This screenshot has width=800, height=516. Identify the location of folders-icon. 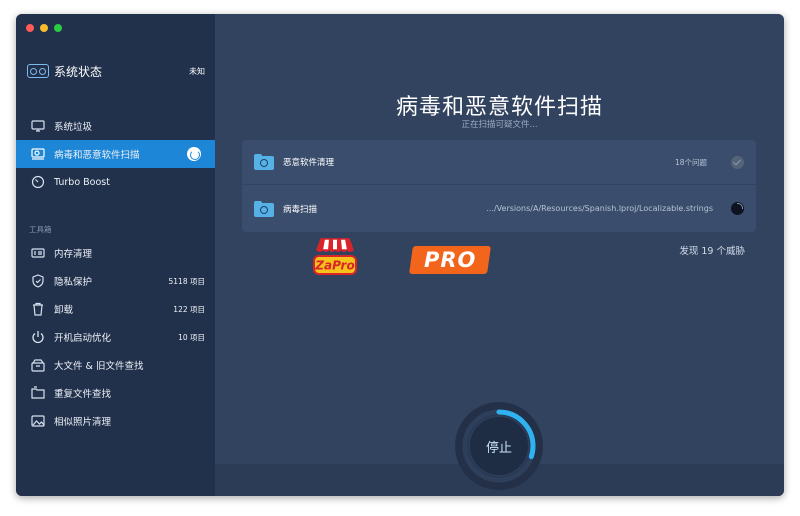
(38, 393).